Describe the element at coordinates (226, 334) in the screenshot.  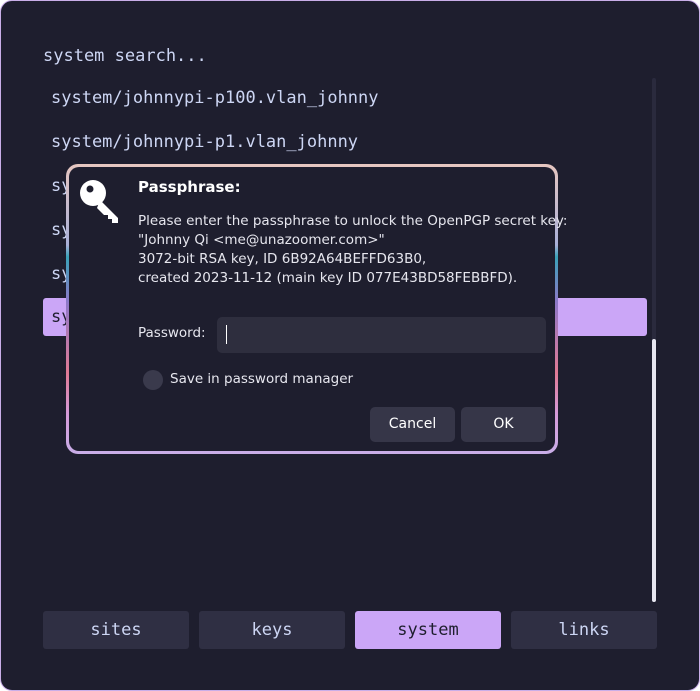
I see `text-caret` at that location.